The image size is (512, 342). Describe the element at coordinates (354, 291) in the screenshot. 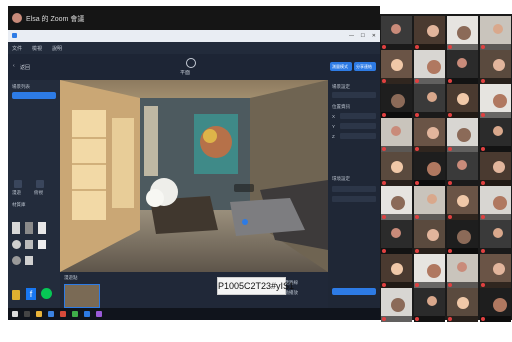

I see `apply-button` at that location.